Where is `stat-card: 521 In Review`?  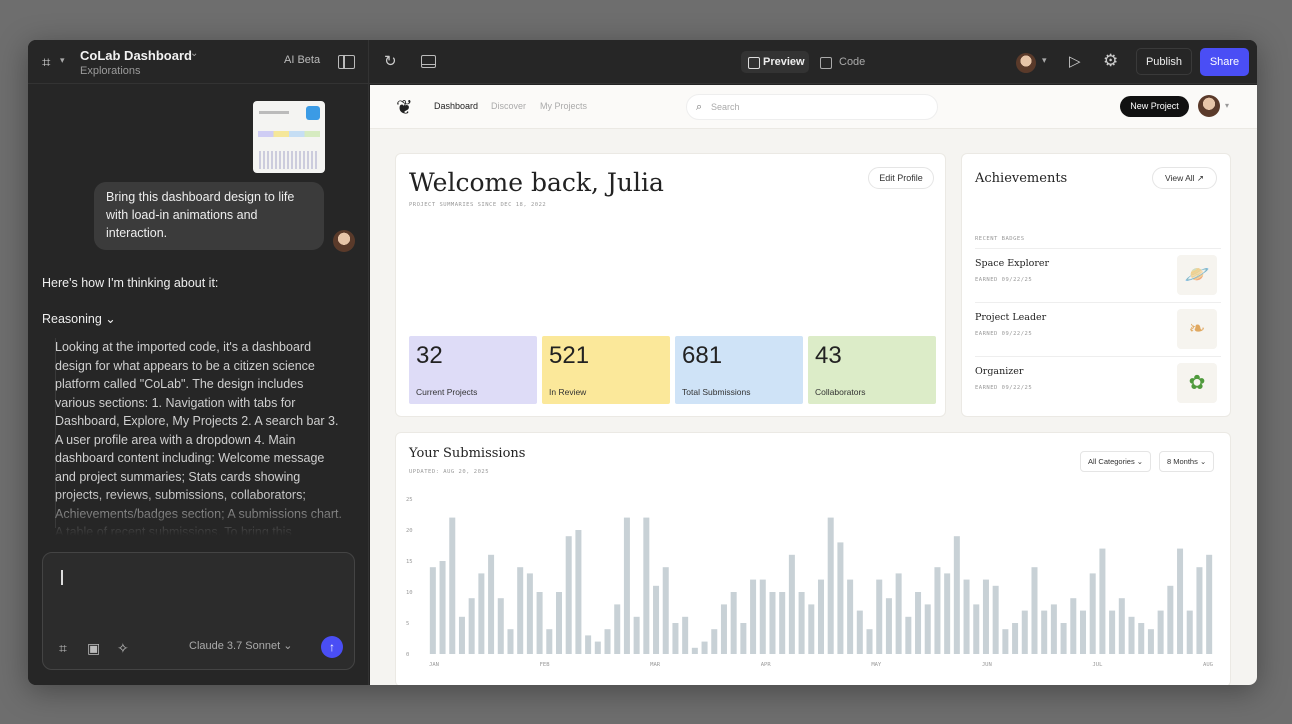
stat-card: 521 In Review is located at coordinates (606, 370).